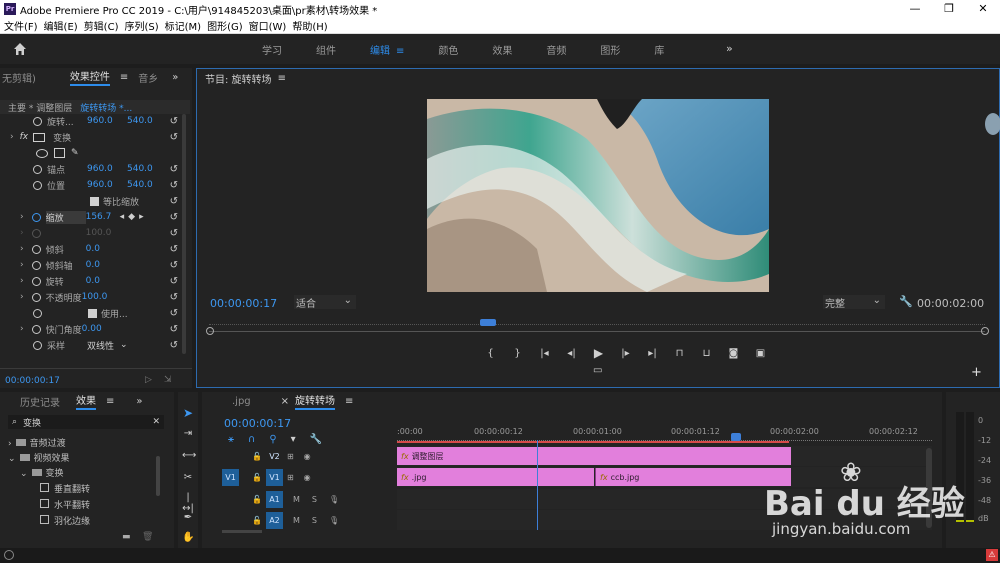 The image size is (1000, 563). What do you see at coordinates (86, 401) in the screenshot?
I see `tab-effects: 效果` at bounding box center [86, 401].